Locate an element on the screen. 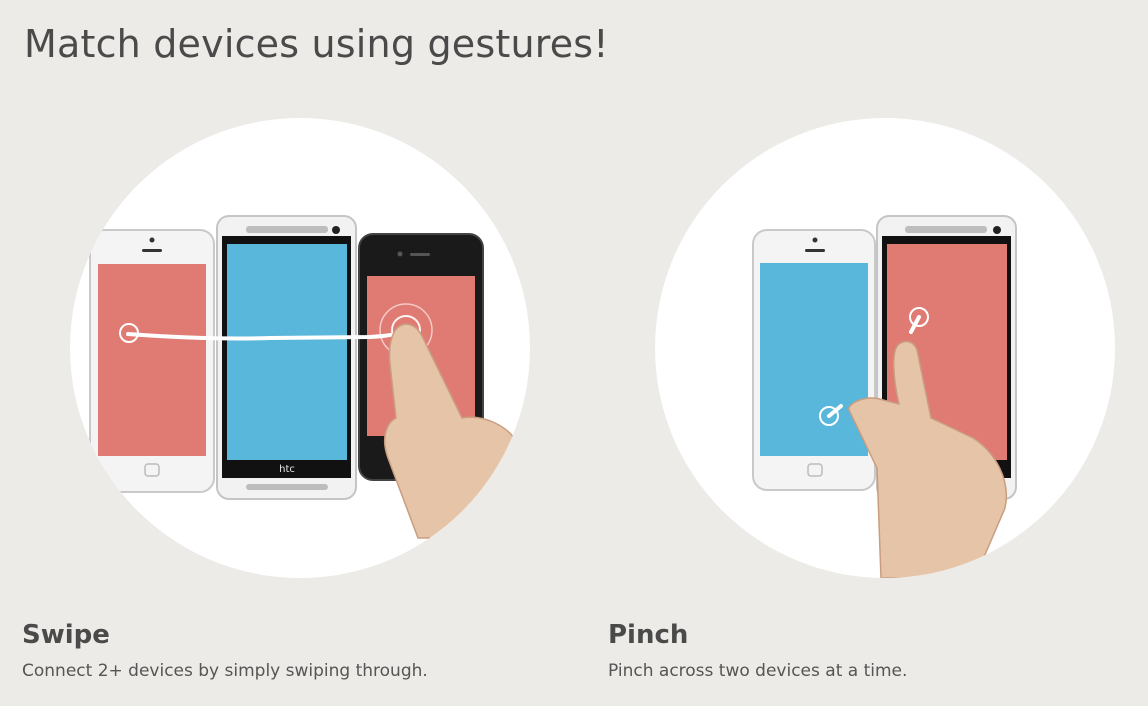 This screenshot has height=706, width=1148. htc-device: htc is located at coordinates (286, 357).